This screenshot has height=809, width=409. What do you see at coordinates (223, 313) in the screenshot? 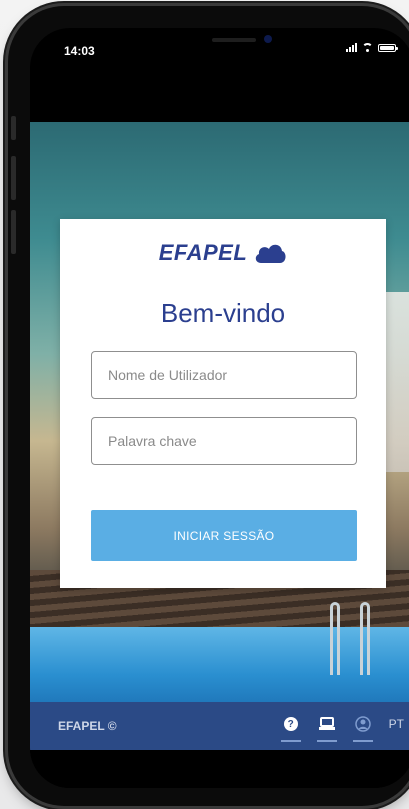
I see `welcome-heading: Bem-vindo` at bounding box center [223, 313].